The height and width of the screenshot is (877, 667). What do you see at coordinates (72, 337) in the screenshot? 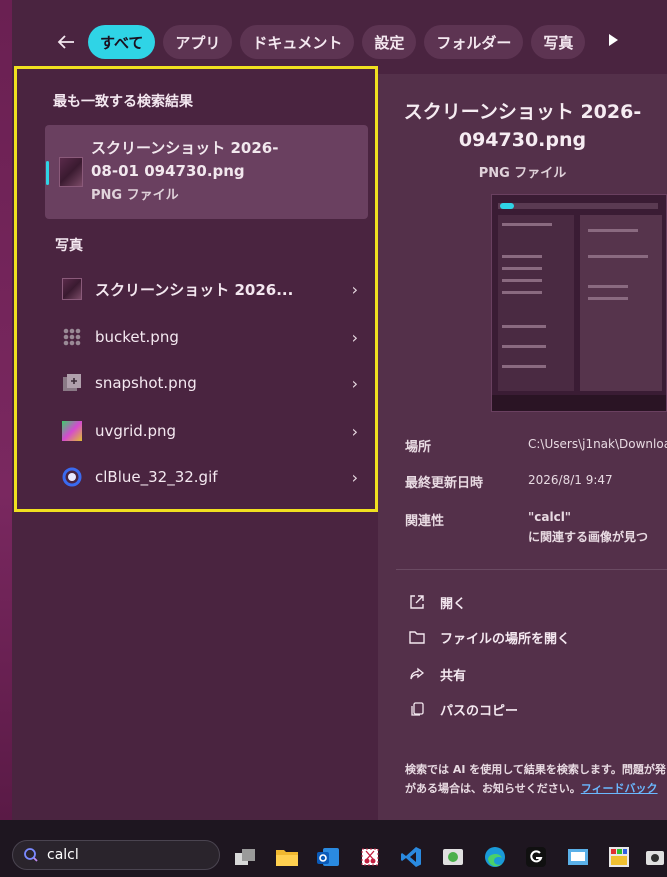
I see `grid-dots-icon` at bounding box center [72, 337].